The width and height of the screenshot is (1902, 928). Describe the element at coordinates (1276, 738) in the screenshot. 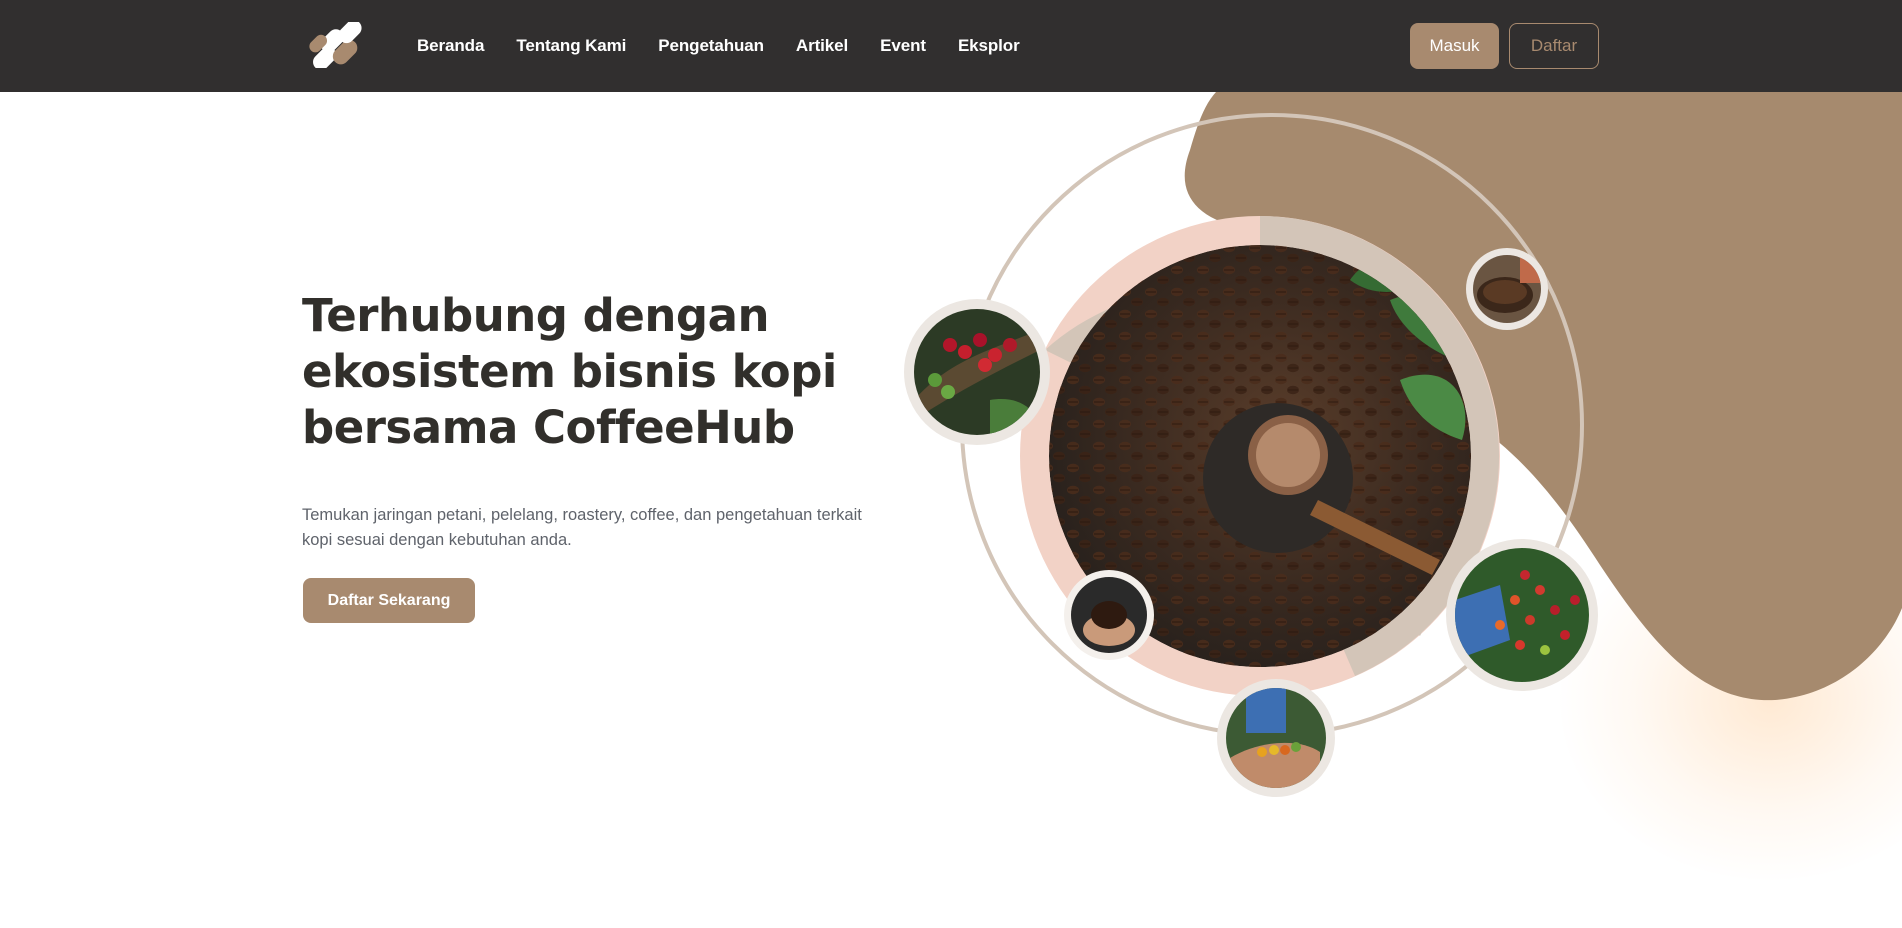

I see `hand-holding-cherries-photo` at that location.